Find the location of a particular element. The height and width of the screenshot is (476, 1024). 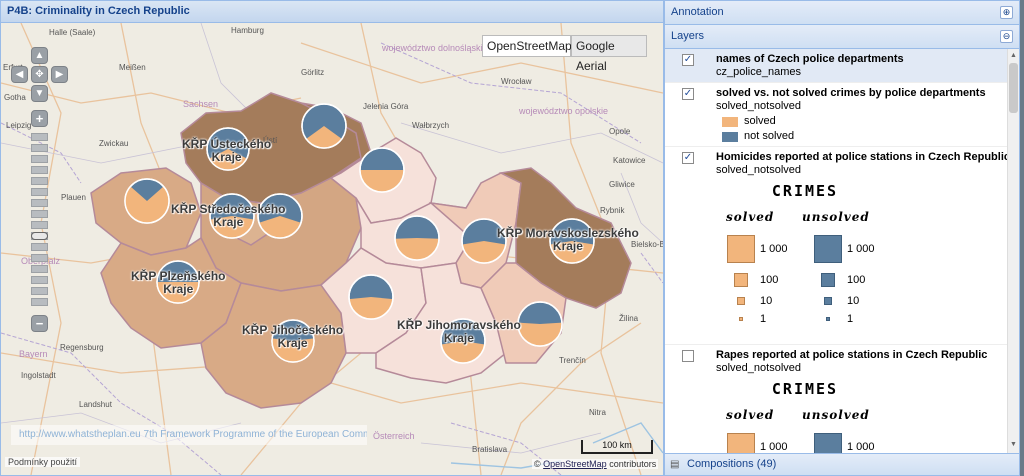

collapse-layers-icon: ⊖ is located at coordinates (1006, 36).